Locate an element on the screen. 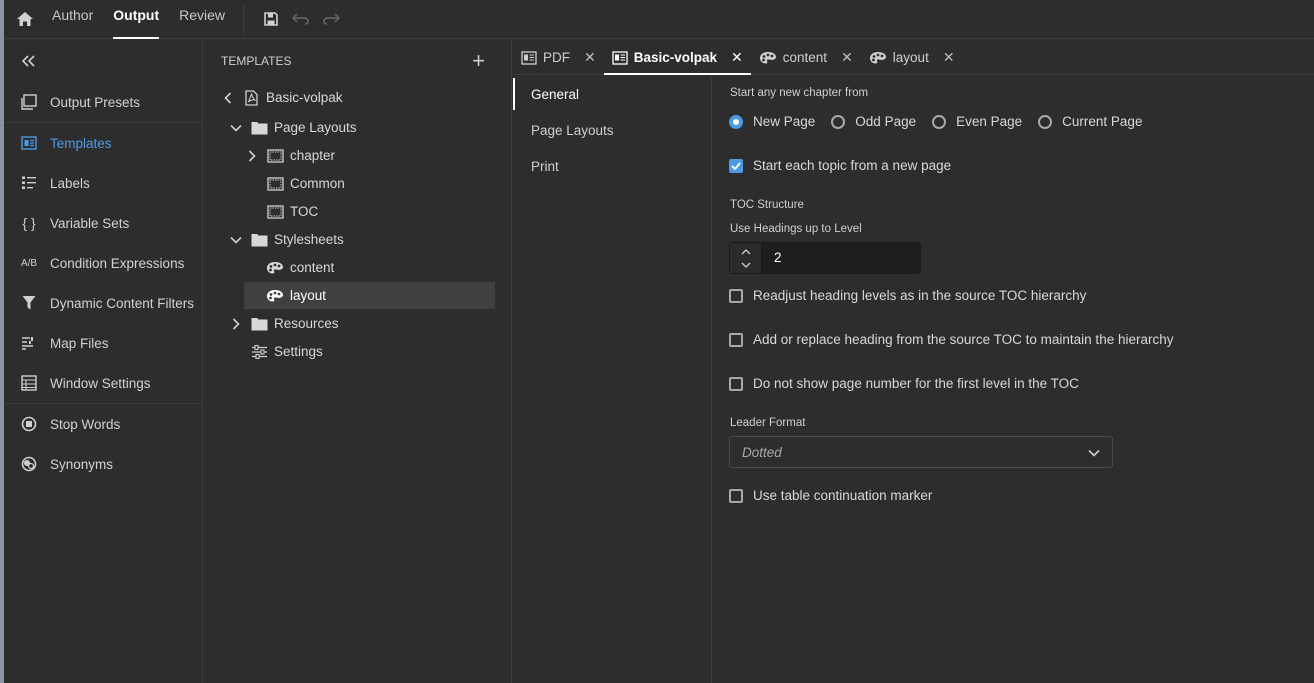 The image size is (1314, 683). start-chapter-radio-group: New Page Odd Page Even Page Current Page is located at coordinates (943, 121).